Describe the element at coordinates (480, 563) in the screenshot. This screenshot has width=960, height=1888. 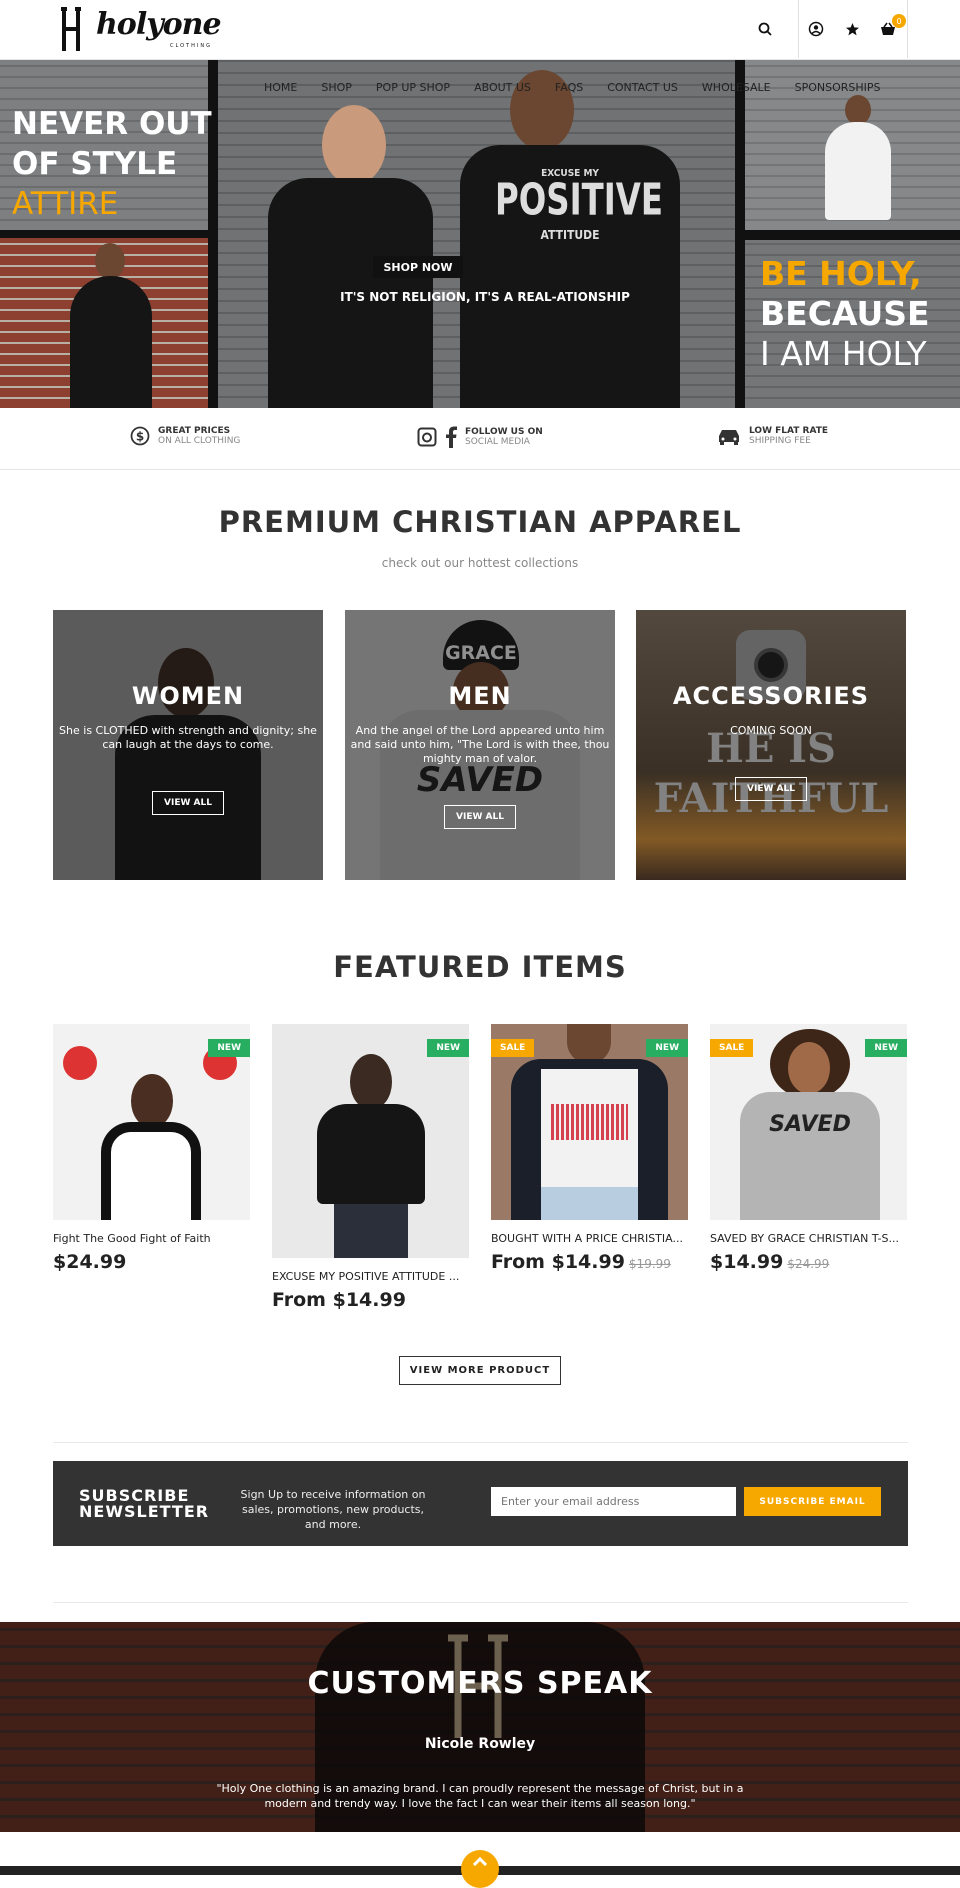
I see `collections-subtitle: check out our hottest collections` at that location.